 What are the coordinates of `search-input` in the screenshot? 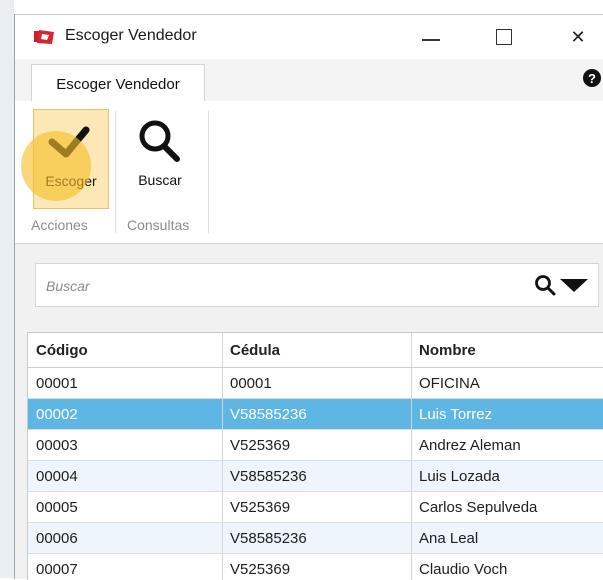 It's located at (281, 286).